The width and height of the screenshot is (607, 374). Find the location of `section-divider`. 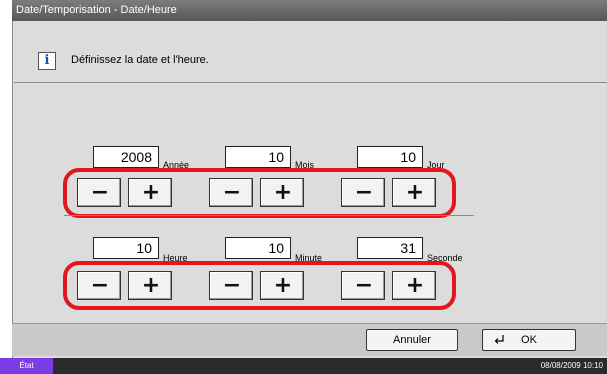

section-divider is located at coordinates (269, 215).